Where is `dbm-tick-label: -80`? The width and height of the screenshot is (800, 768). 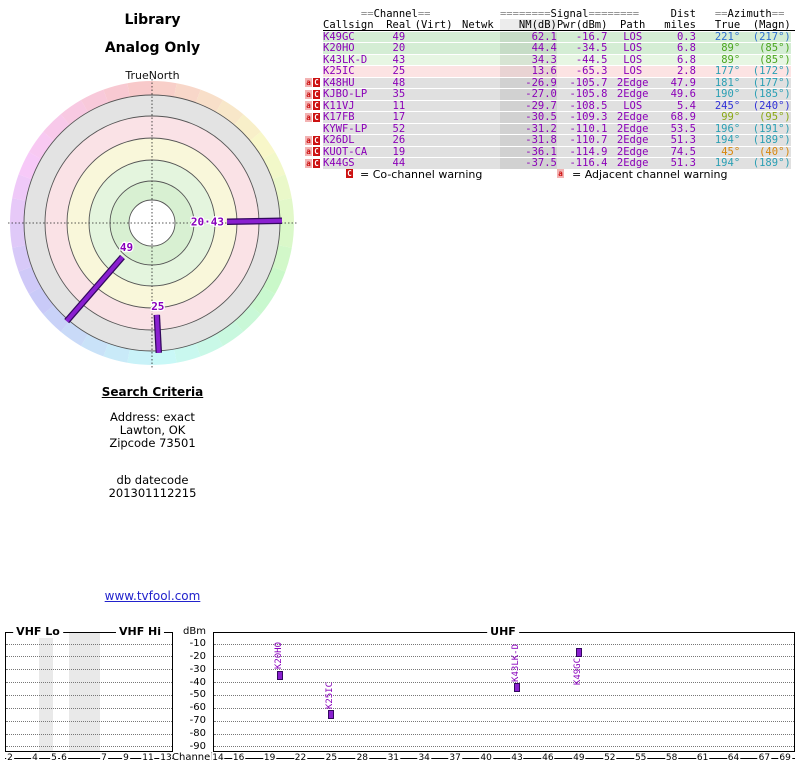
dbm-tick-label: -80 is located at coordinates (197, 733).